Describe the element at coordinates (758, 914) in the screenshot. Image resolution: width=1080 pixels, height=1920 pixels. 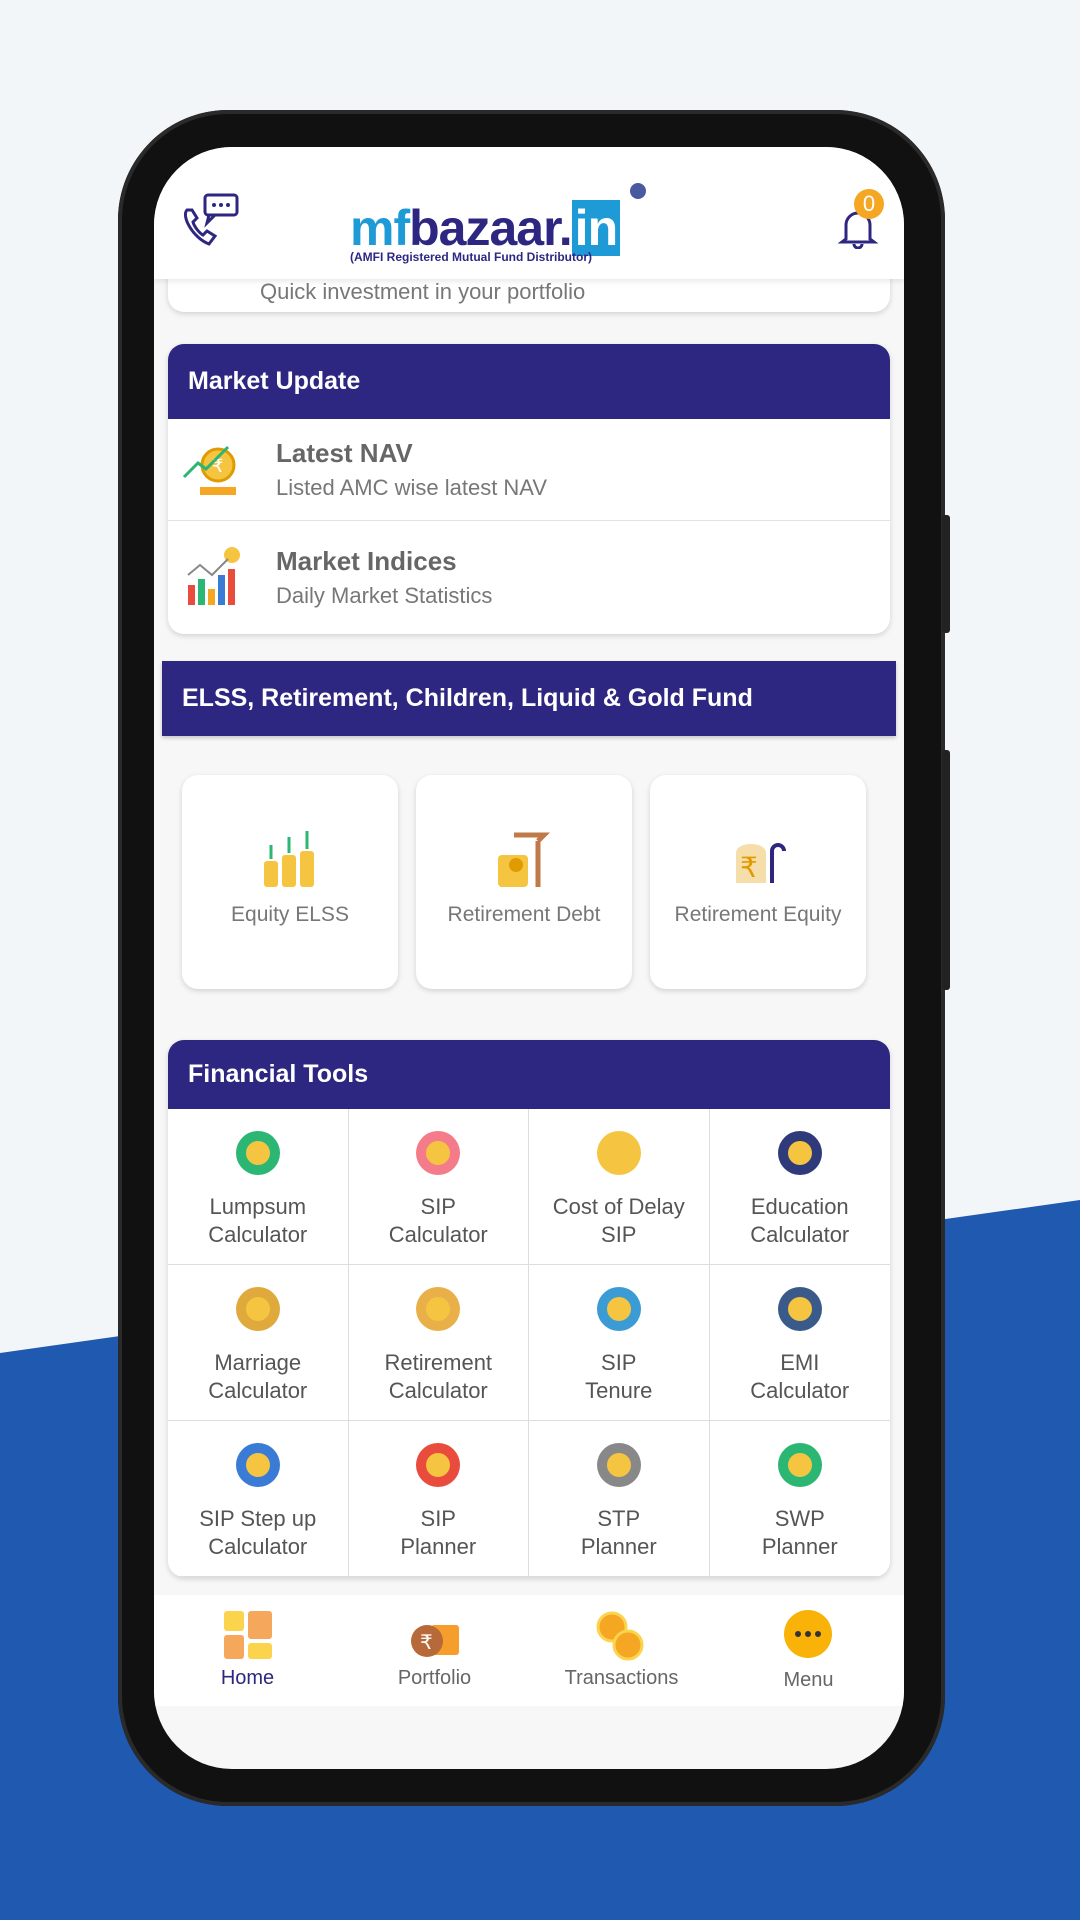
I see `tile-label: Retirement Equity` at that location.